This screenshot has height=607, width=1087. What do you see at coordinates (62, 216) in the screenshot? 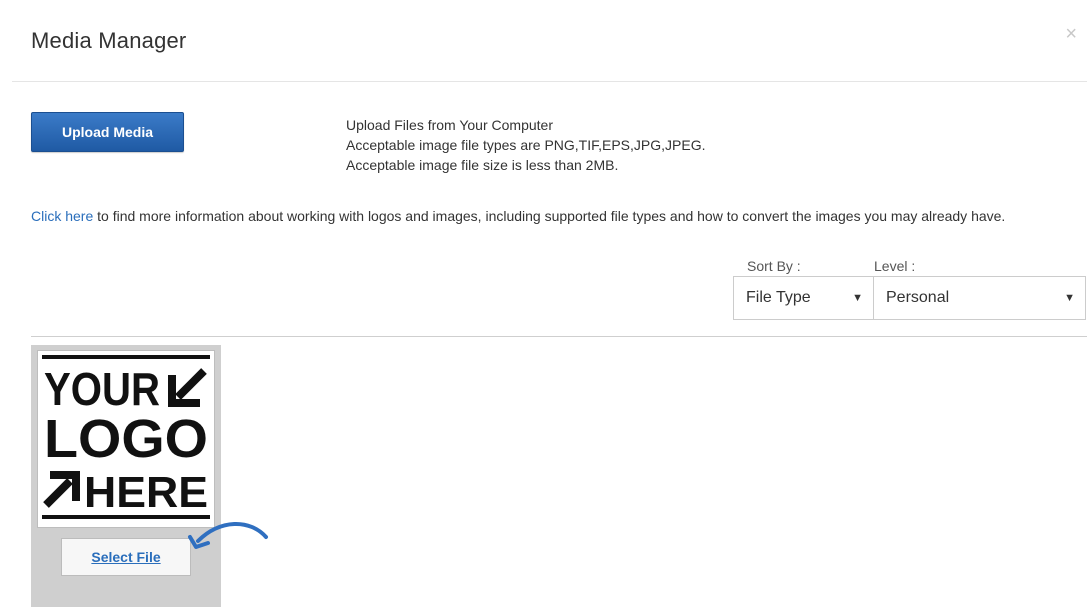
I see `click-here-link: Click here` at bounding box center [62, 216].